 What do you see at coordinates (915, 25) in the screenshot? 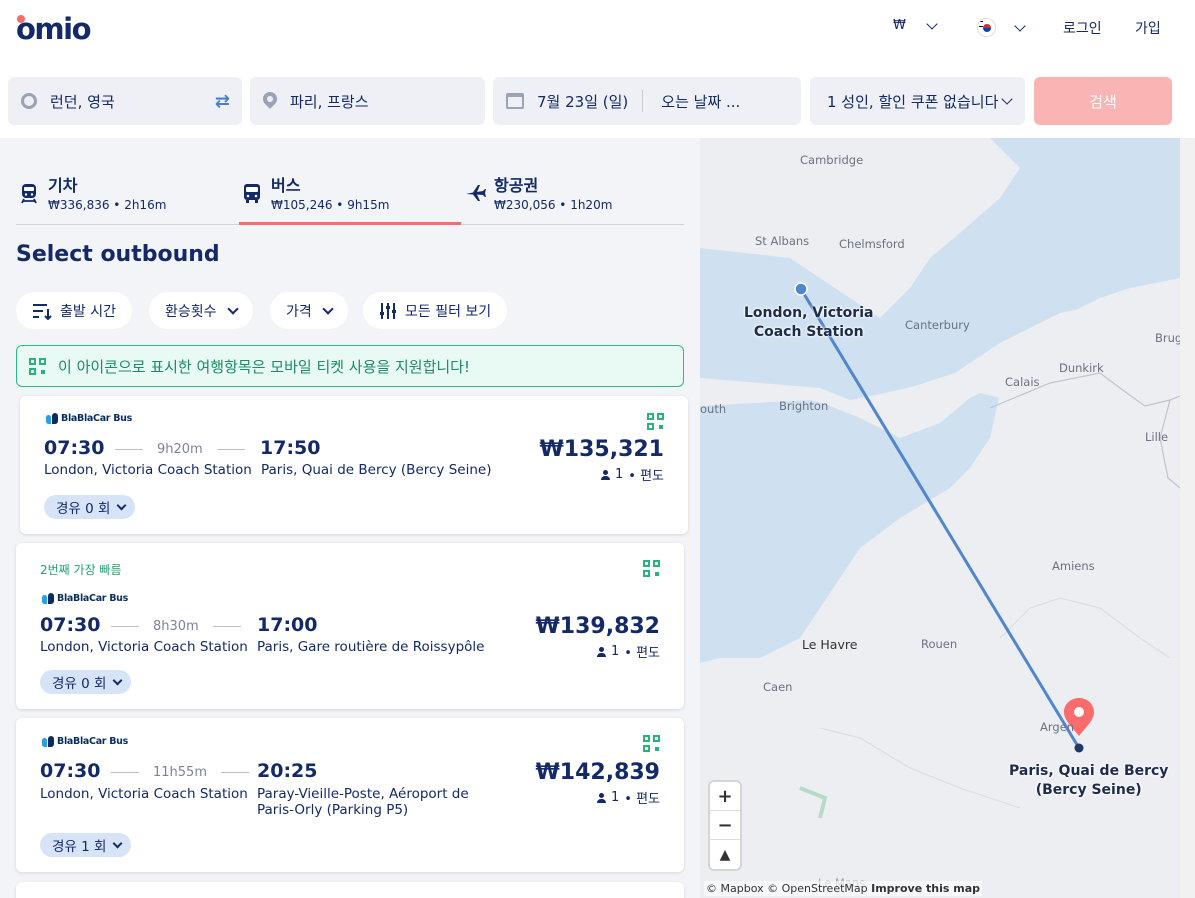
I see `currency-selector: ₩` at bounding box center [915, 25].